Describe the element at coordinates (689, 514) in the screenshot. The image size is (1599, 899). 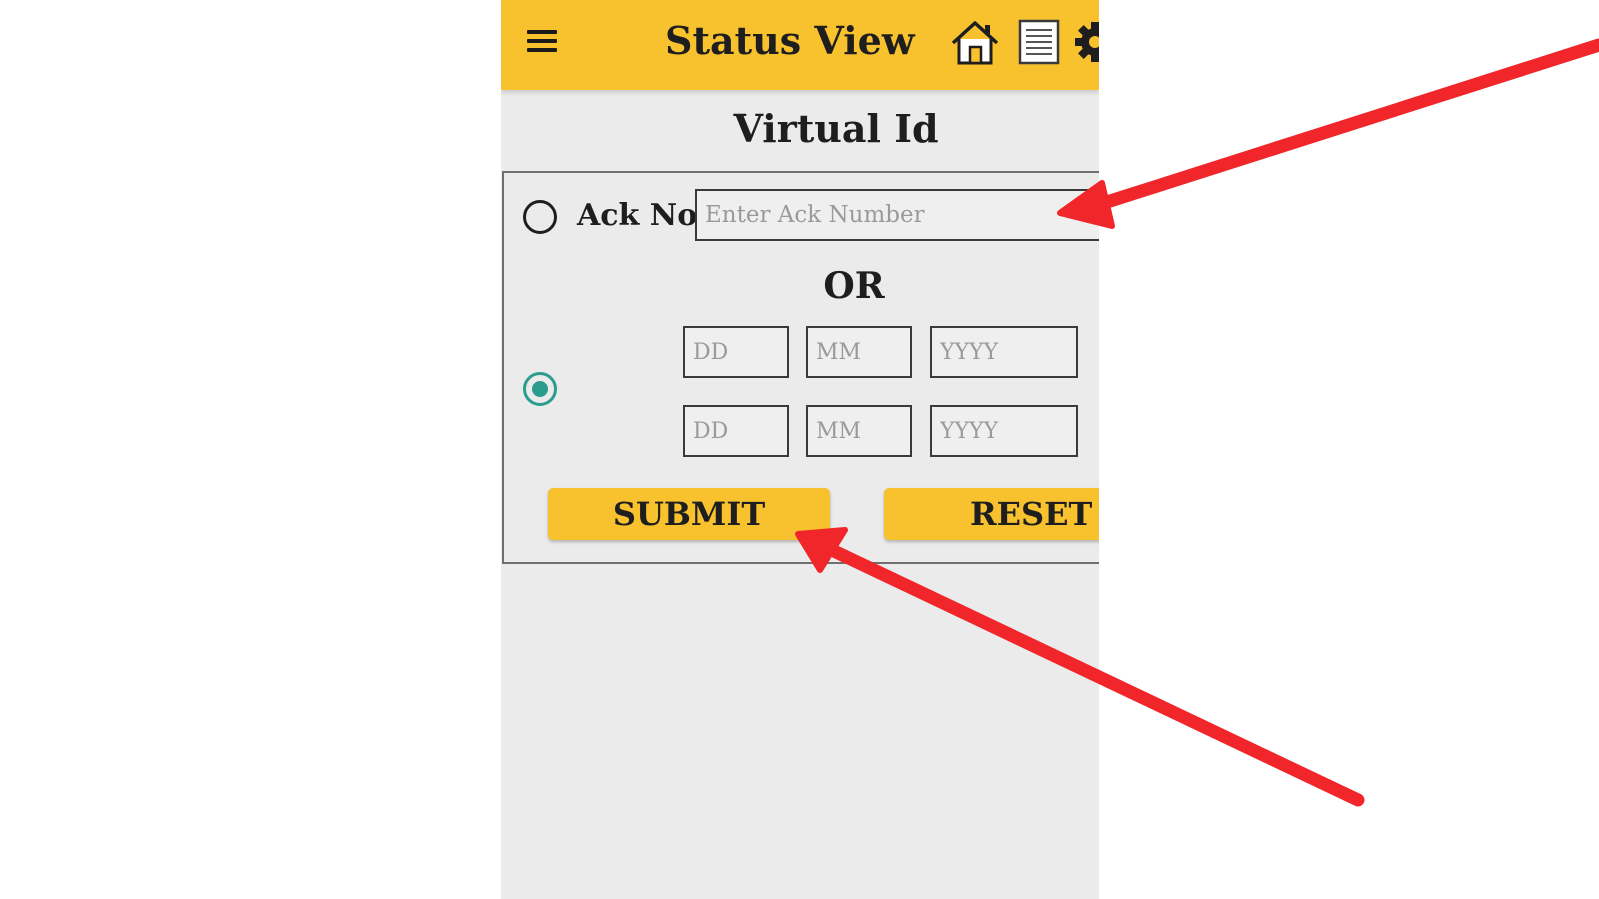
I see `submit-button: SUBMIT` at that location.